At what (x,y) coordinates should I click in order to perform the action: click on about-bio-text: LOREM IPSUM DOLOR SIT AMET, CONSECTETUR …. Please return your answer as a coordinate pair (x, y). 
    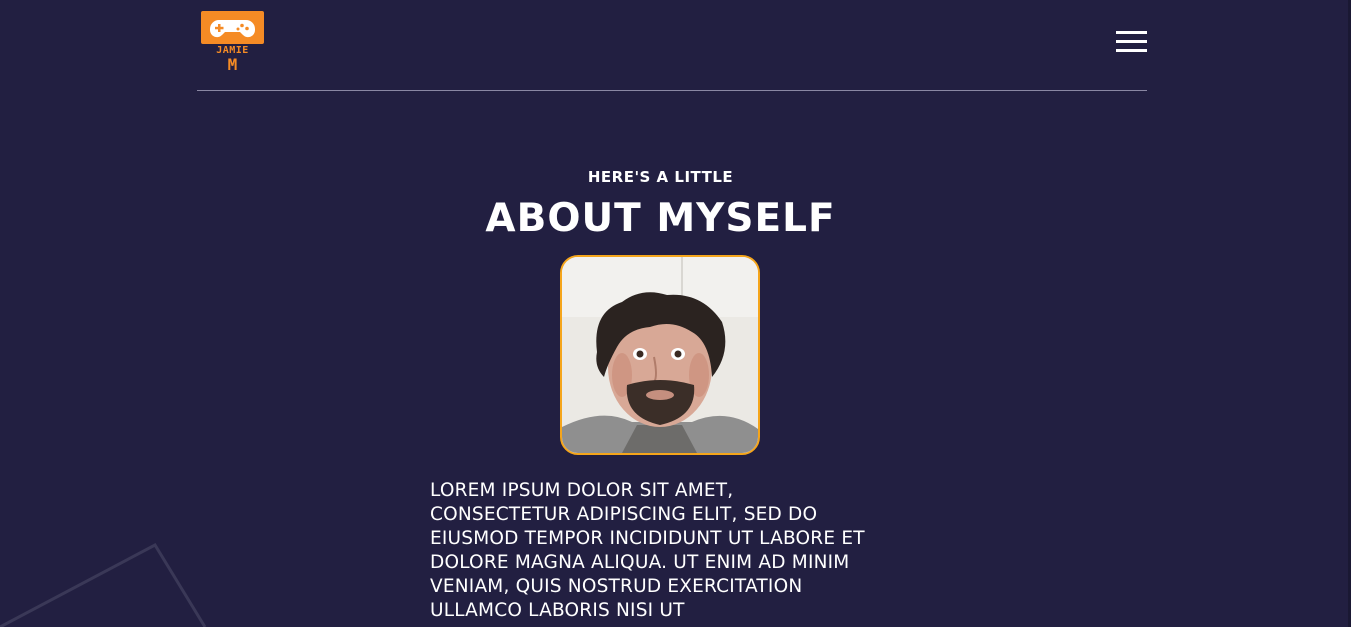
    Looking at the image, I should click on (647, 550).